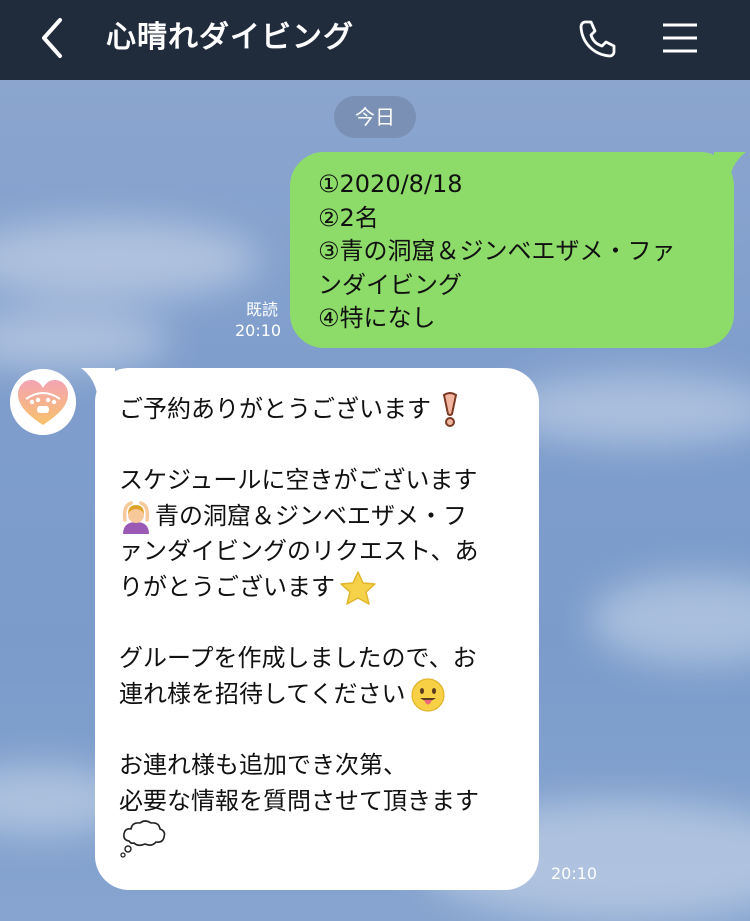 Image resolution: width=750 pixels, height=921 pixels. What do you see at coordinates (263, 764) in the screenshot?
I see `message-line: お連れ様も追加でき次第、` at bounding box center [263, 764].